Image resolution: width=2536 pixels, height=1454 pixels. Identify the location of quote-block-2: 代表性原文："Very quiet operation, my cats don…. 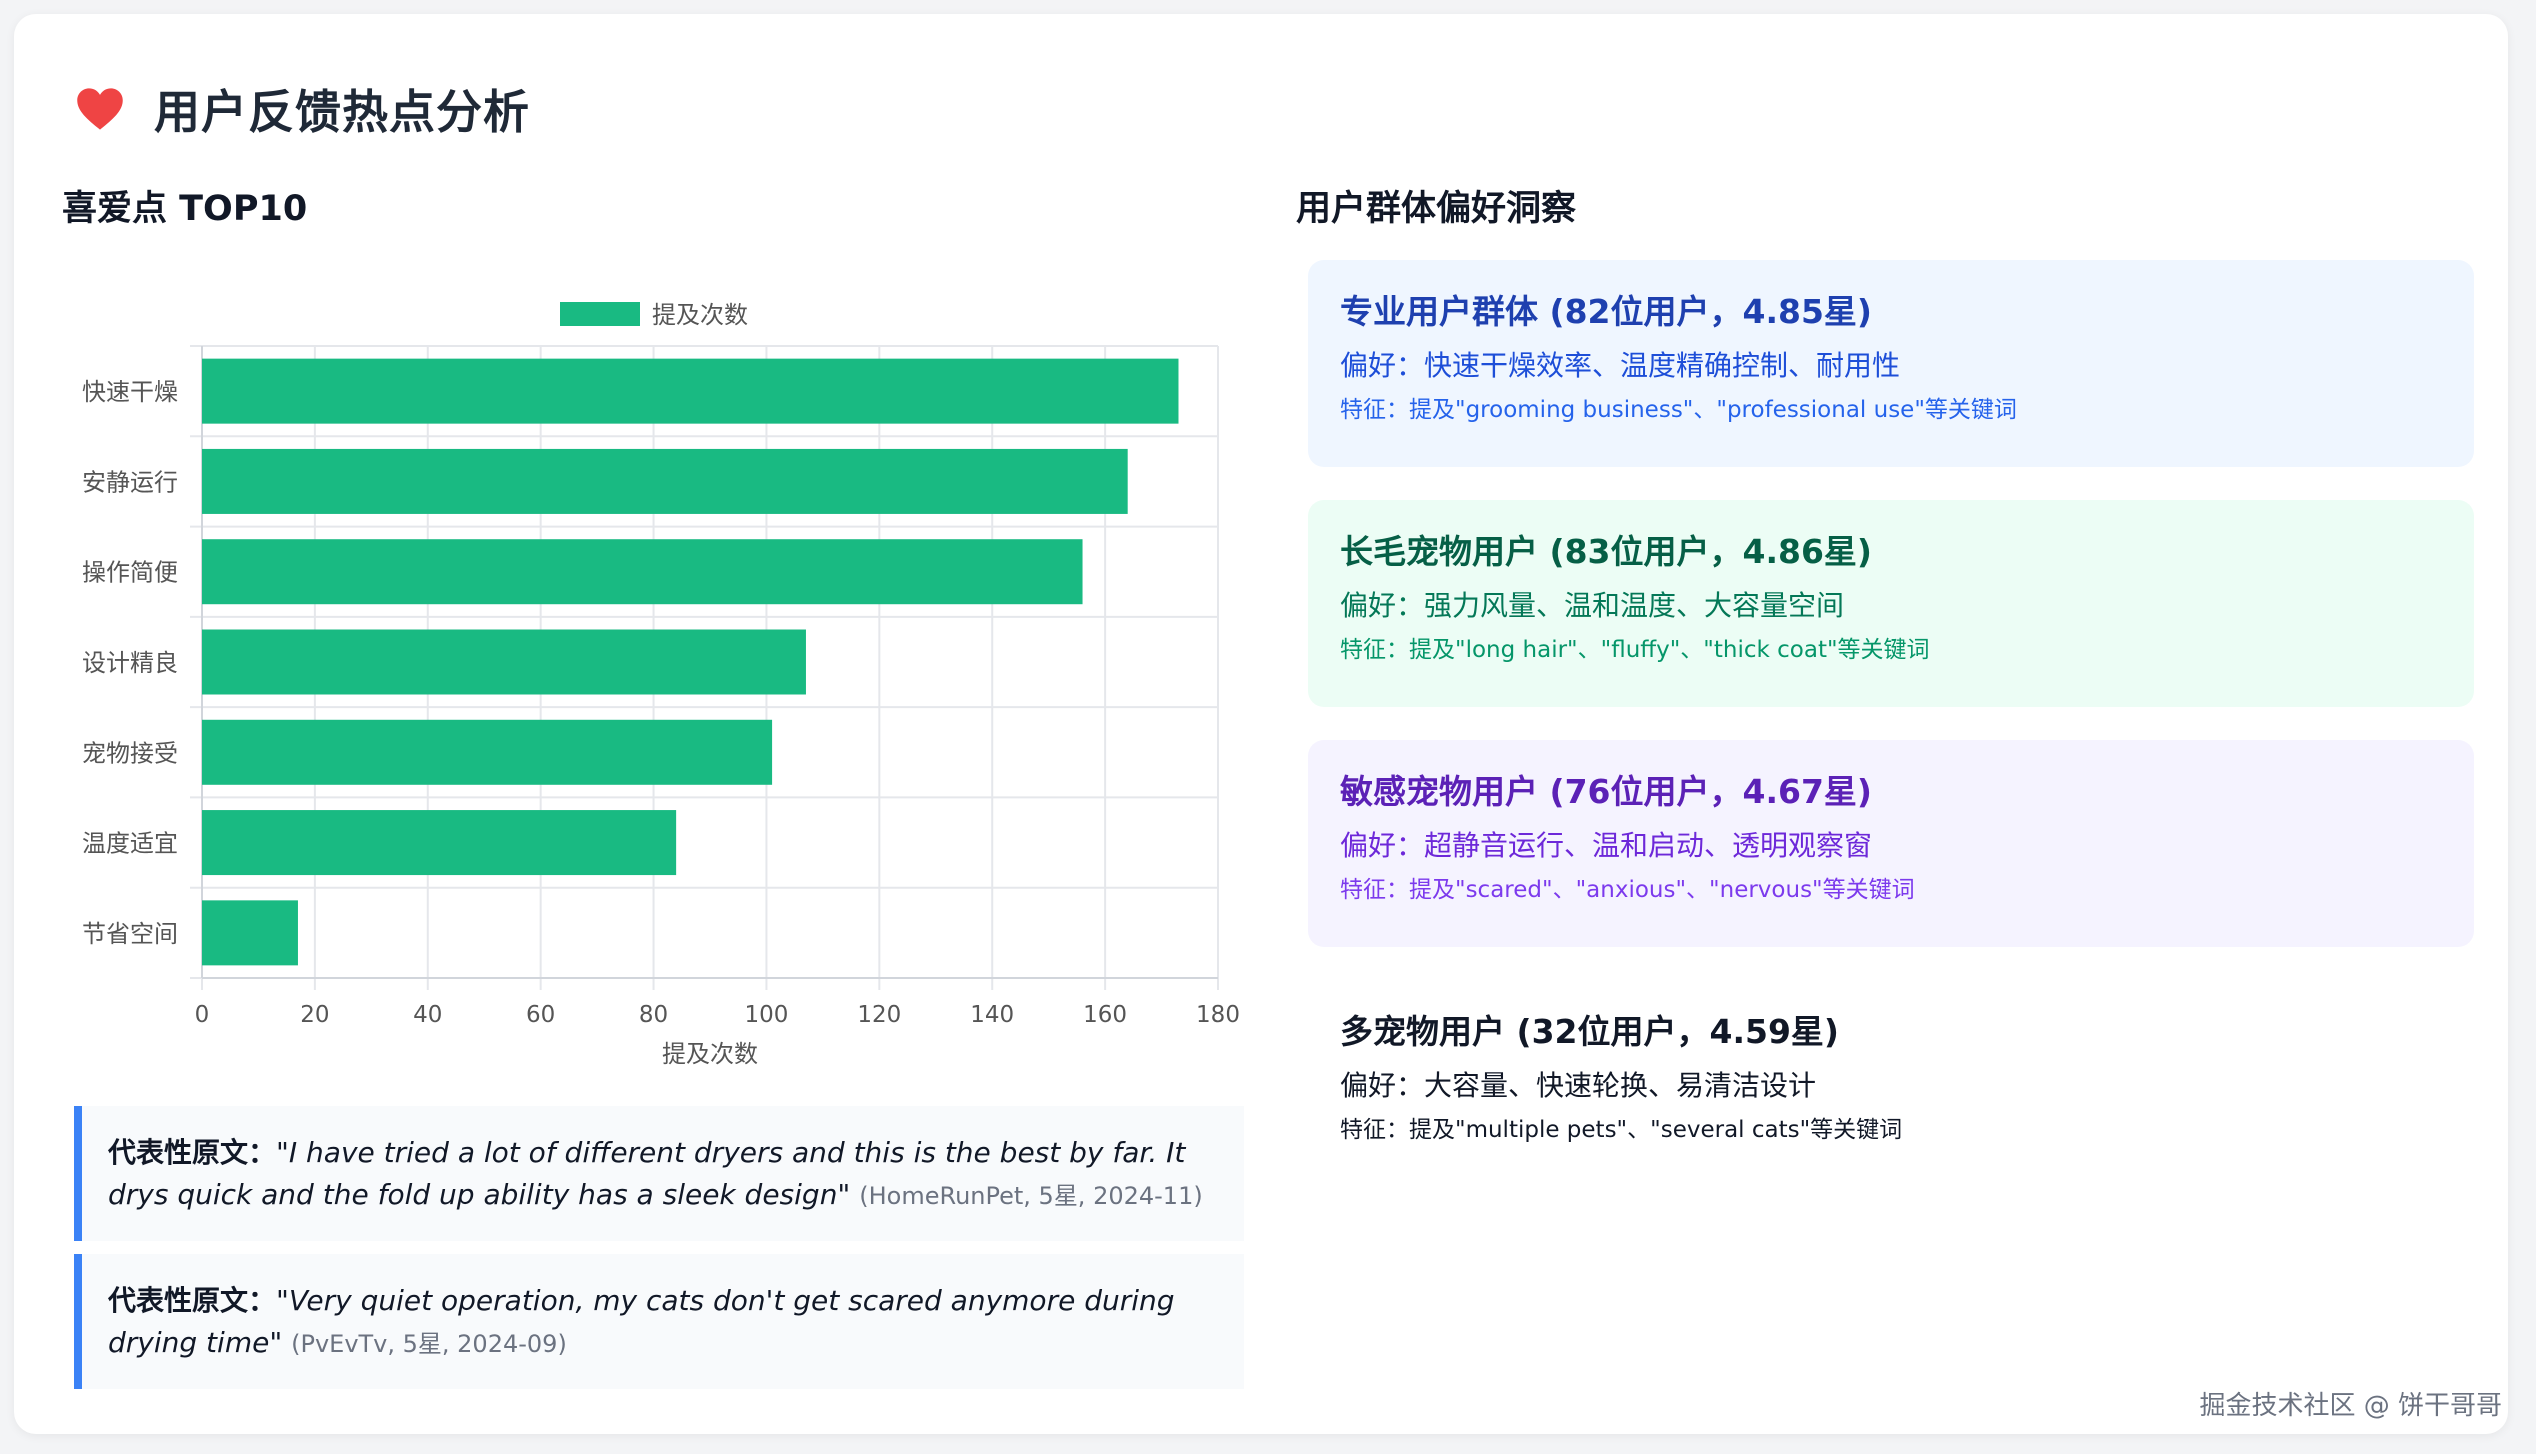
(659, 1321).